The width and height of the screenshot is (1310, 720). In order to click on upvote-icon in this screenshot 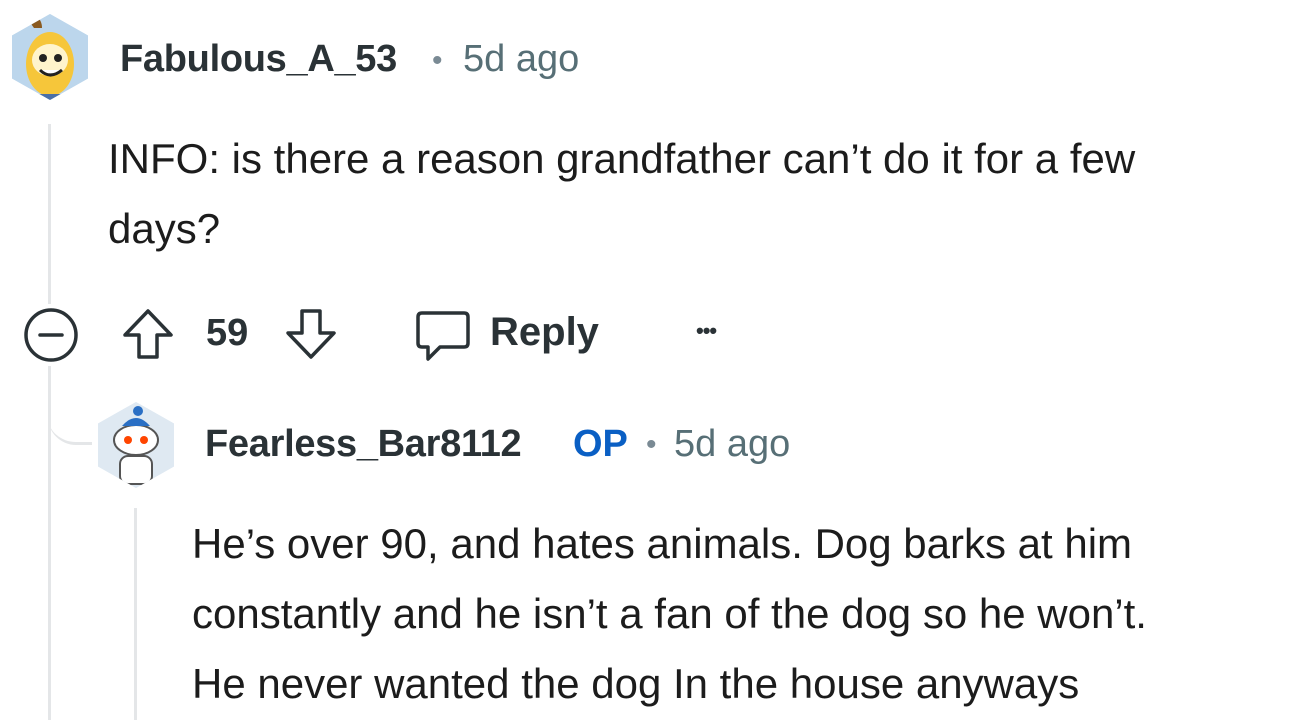, I will do `click(148, 334)`.